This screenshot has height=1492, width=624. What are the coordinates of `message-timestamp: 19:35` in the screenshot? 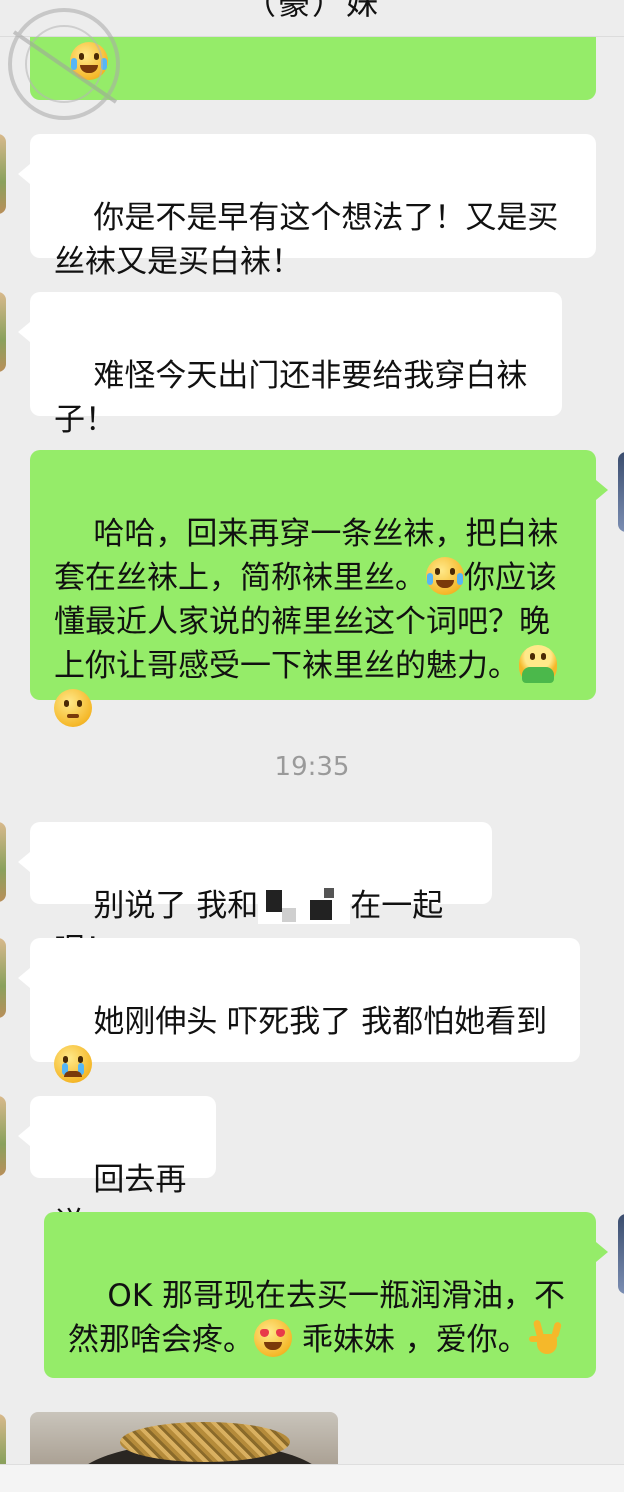 It's located at (312, 767).